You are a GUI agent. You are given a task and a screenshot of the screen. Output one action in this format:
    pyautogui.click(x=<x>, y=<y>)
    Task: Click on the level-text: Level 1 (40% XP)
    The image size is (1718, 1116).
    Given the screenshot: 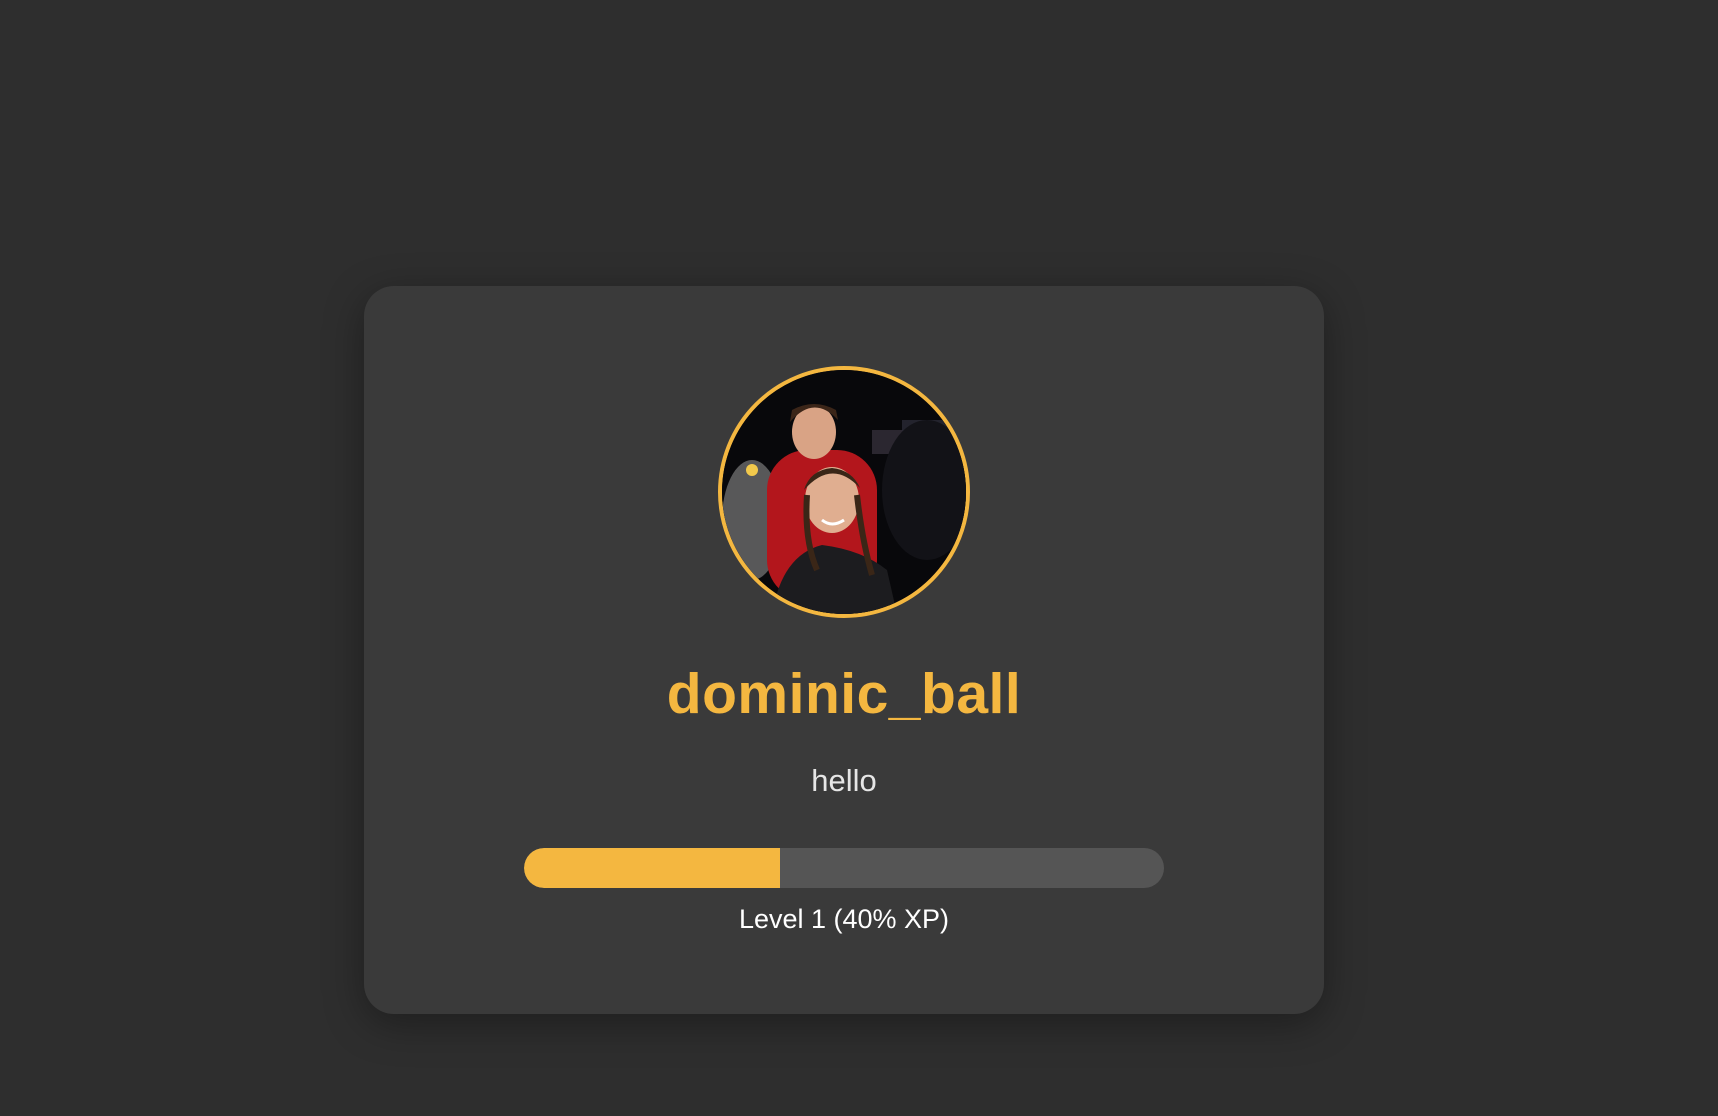 What is the action you would take?
    pyautogui.click(x=844, y=919)
    